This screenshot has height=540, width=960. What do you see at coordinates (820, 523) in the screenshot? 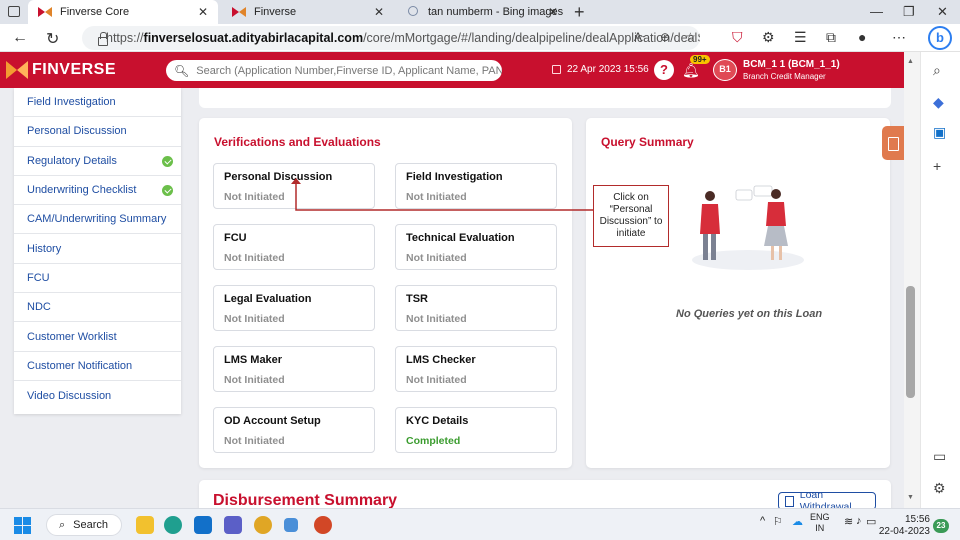
I see `language-indicator: ENG IN` at bounding box center [820, 523].